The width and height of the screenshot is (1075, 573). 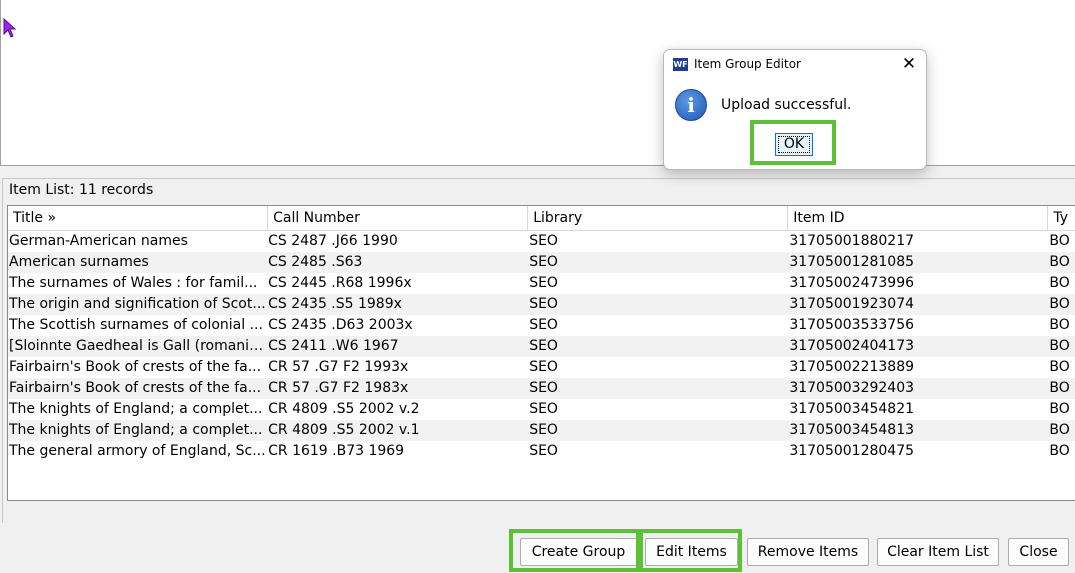 I want to click on close-button: Close, so click(x=1038, y=552).